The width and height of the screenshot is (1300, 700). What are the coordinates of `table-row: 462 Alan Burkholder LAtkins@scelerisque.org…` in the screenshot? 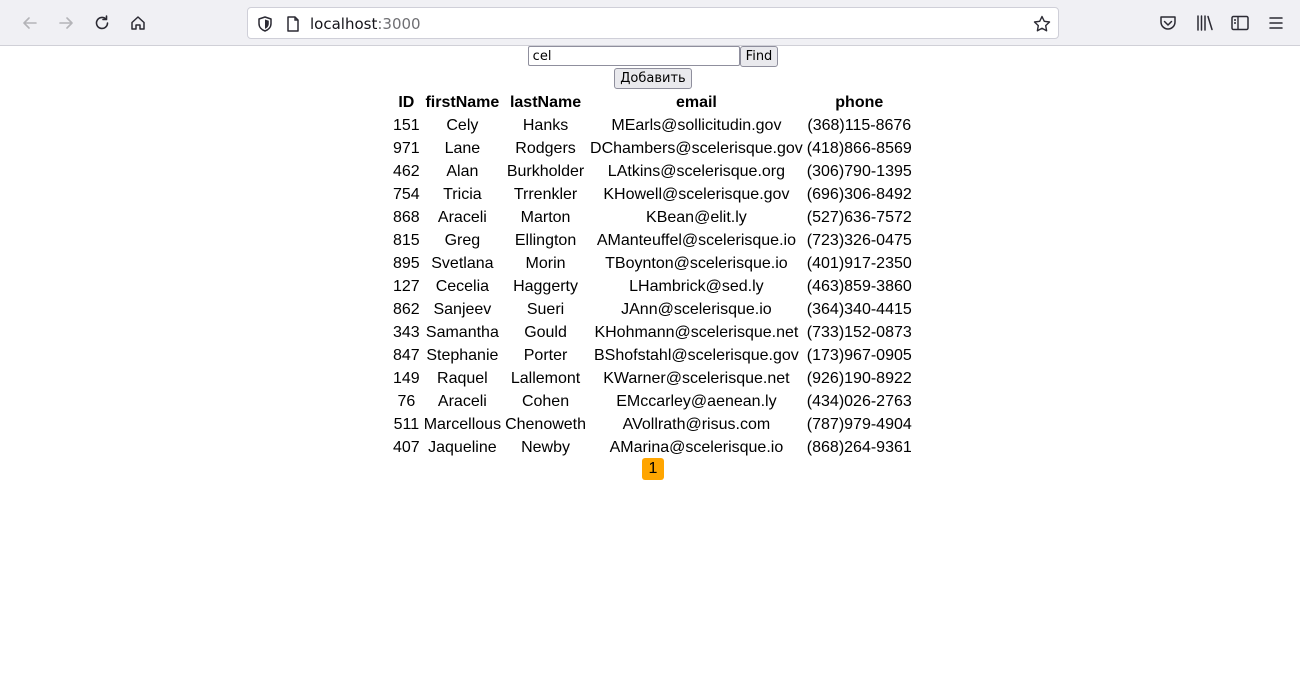 It's located at (652, 171).